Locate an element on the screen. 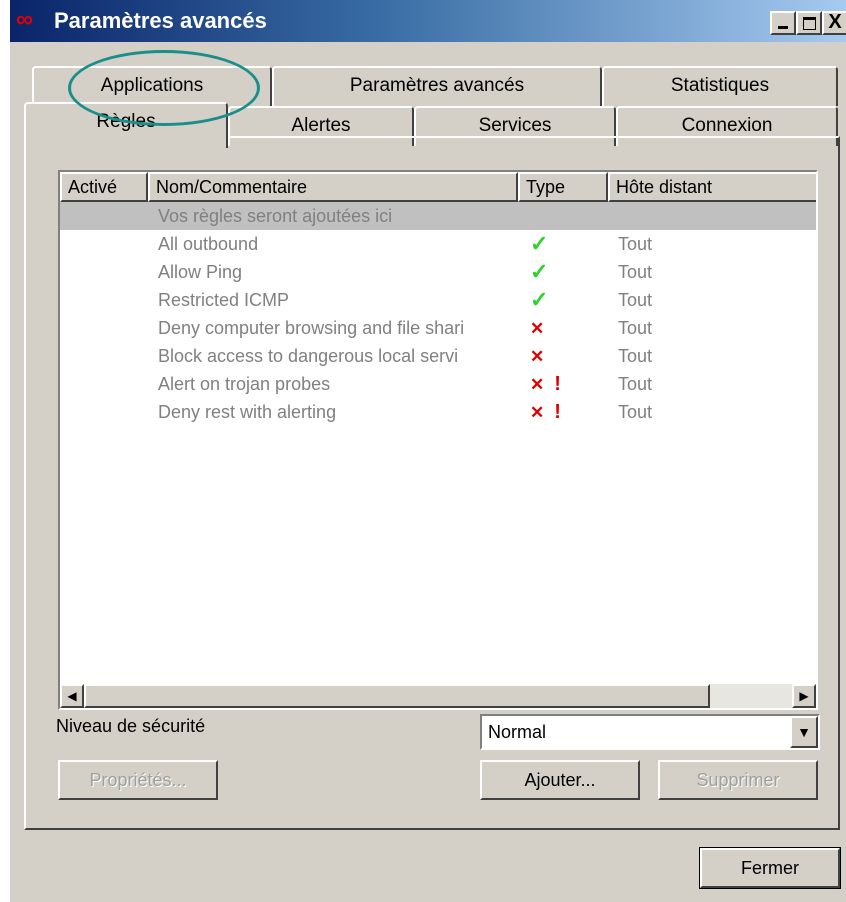 The width and height of the screenshot is (846, 902). maximize-button is located at coordinates (809, 23).